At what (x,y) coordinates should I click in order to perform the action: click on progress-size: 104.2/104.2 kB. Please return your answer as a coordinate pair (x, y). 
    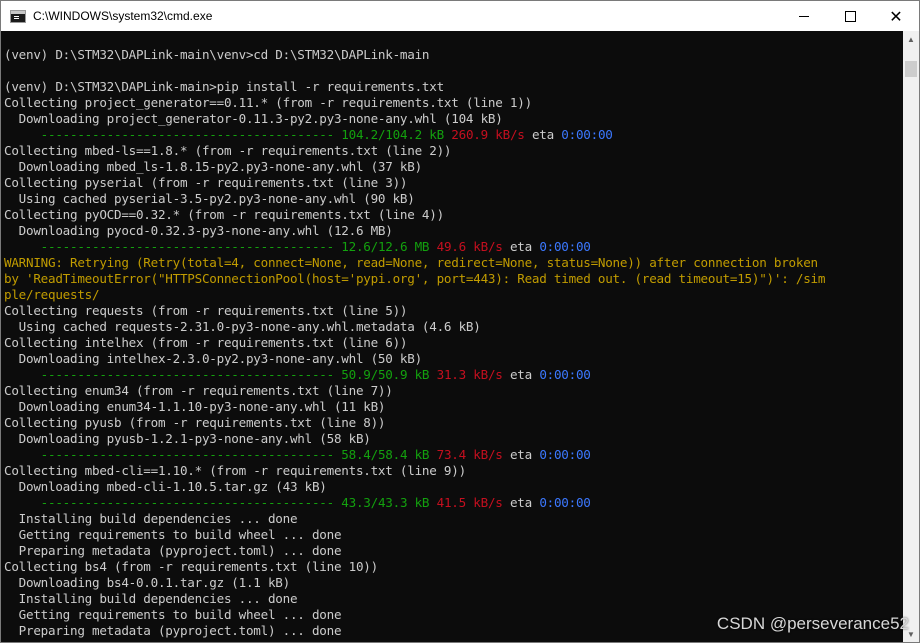
    Looking at the image, I should click on (392, 134).